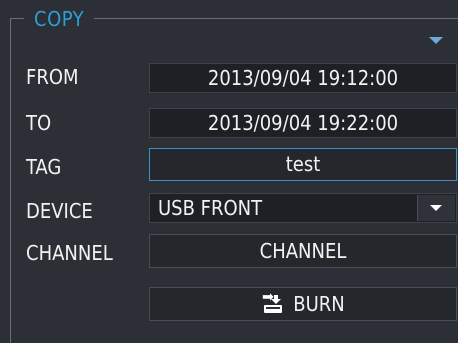 This screenshot has height=353, width=464. Describe the element at coordinates (436, 40) in the screenshot. I see `triangle-down-icon` at that location.